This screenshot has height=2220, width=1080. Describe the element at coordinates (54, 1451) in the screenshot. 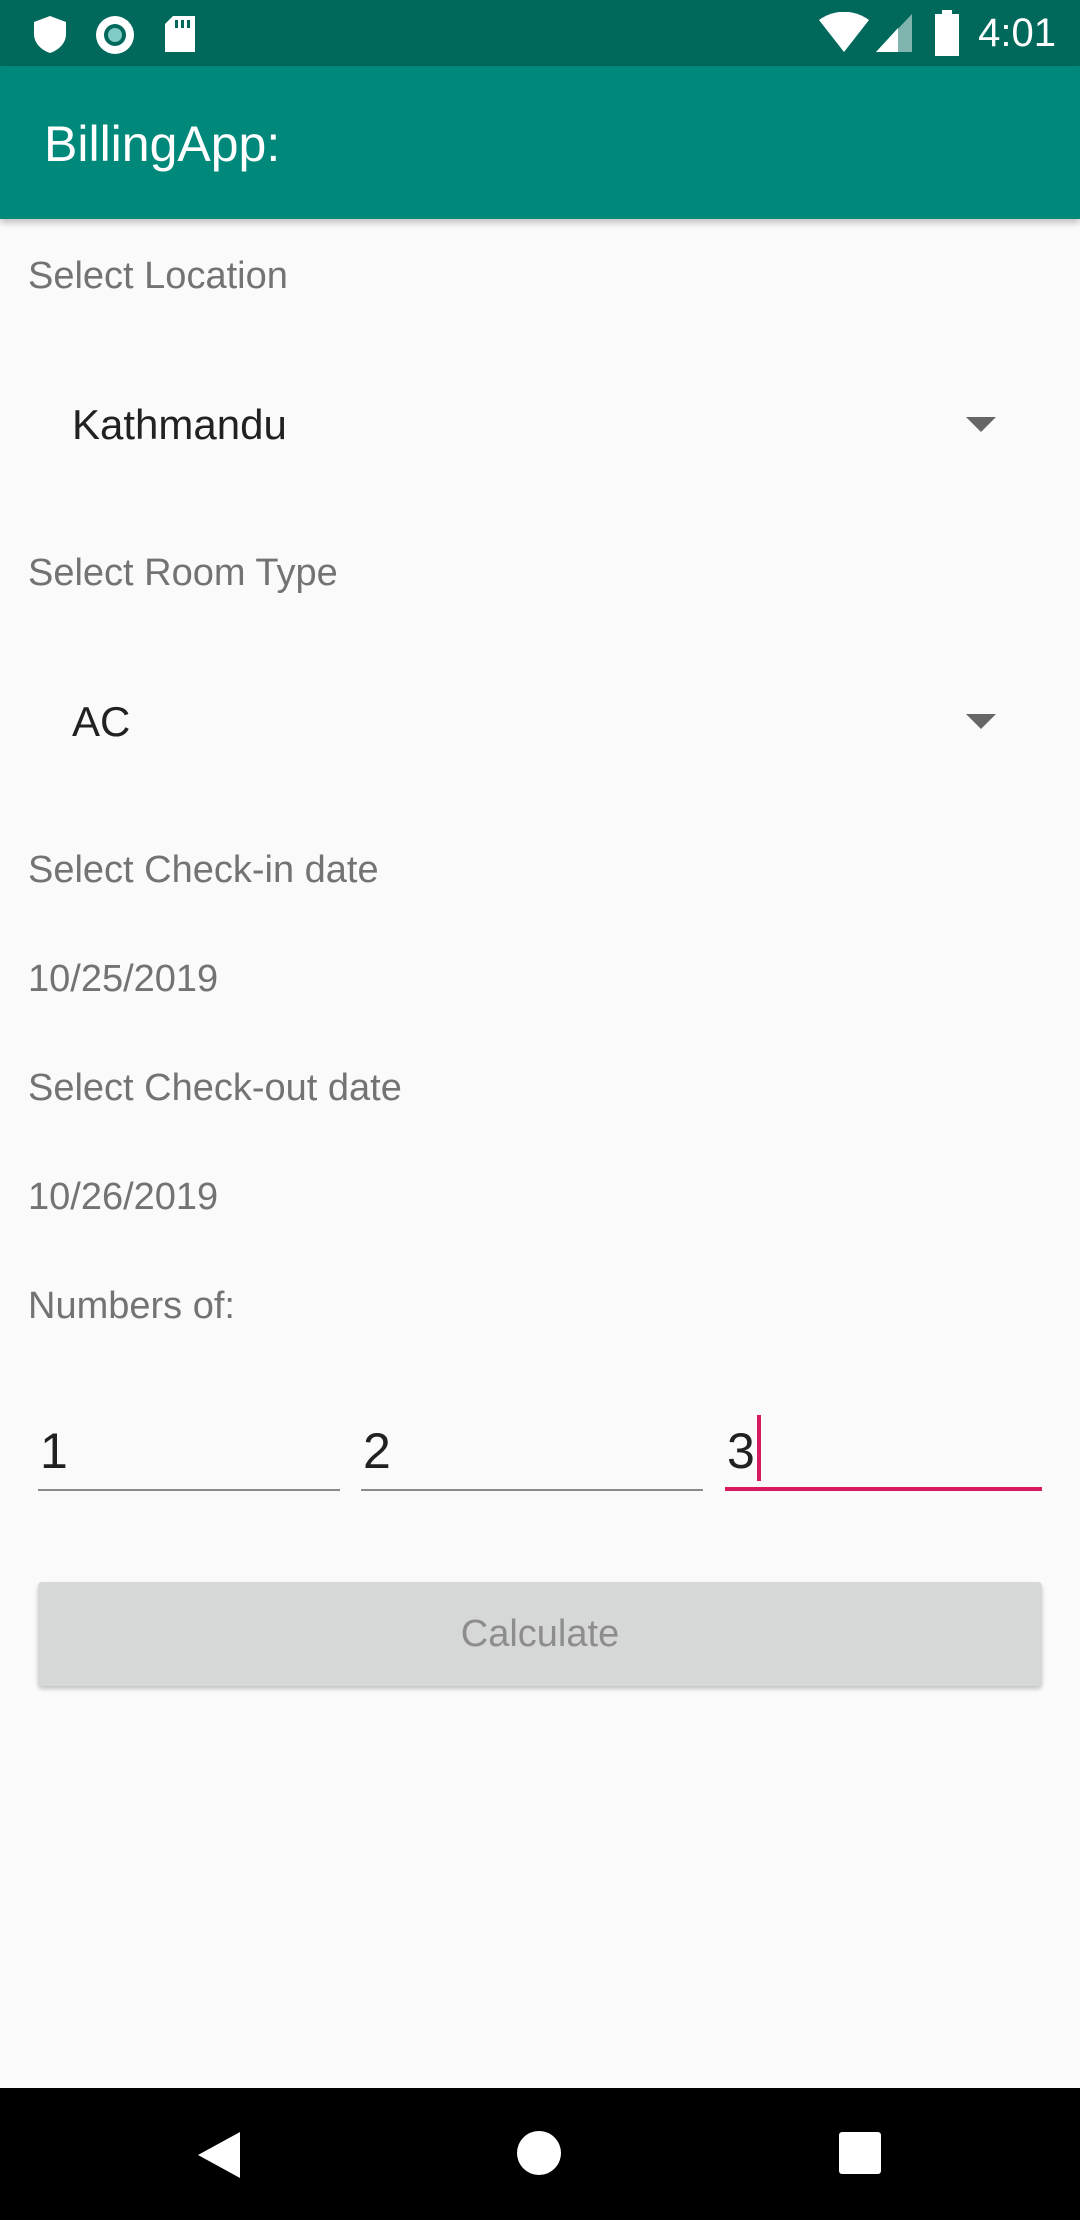

I see `number-field-1-value: 1` at that location.